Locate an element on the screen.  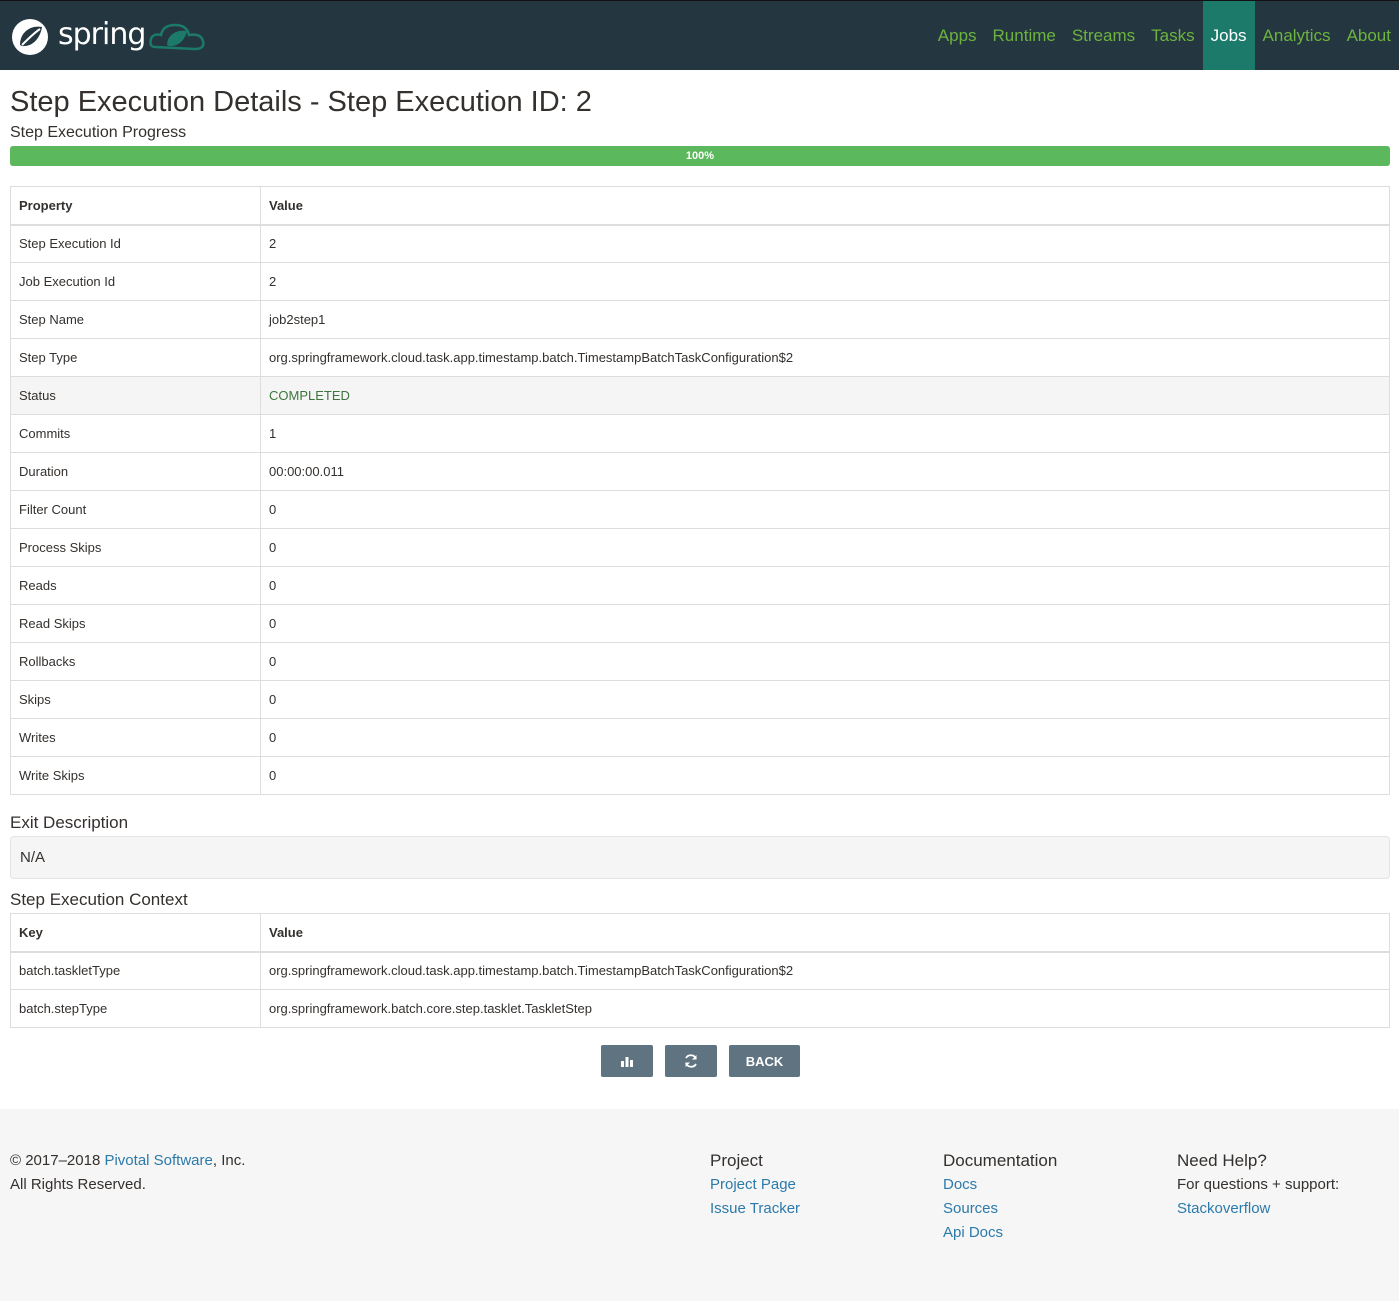
table-row: Reads 0 is located at coordinates (700, 585).